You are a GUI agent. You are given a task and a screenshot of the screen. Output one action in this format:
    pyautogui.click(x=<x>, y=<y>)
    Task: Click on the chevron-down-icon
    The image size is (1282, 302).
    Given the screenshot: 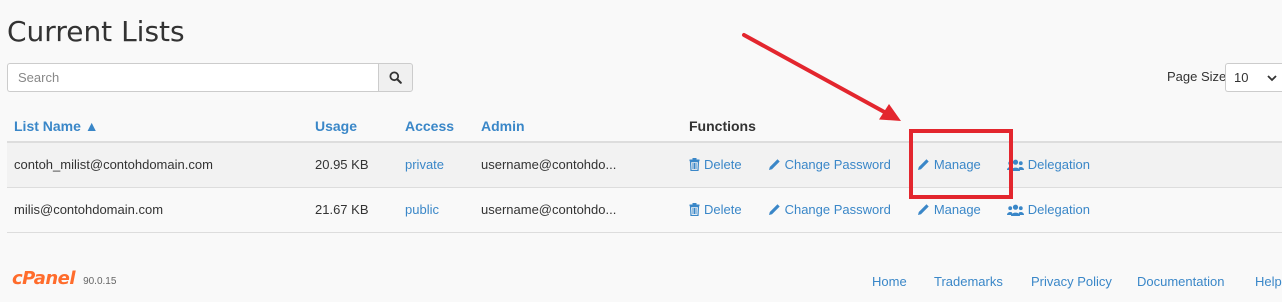 What is the action you would take?
    pyautogui.click(x=1272, y=78)
    